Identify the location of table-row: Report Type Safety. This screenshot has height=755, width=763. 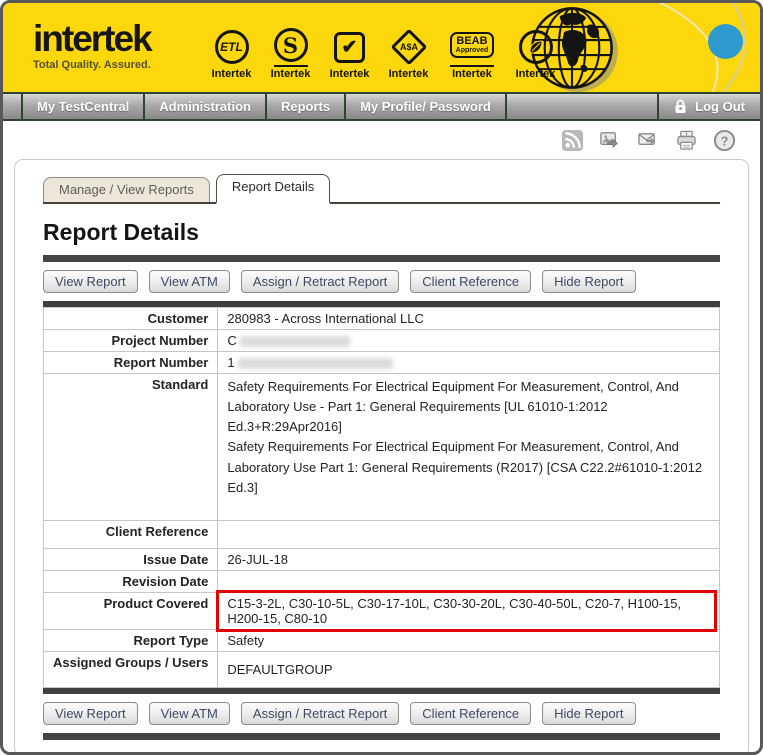
(381, 640).